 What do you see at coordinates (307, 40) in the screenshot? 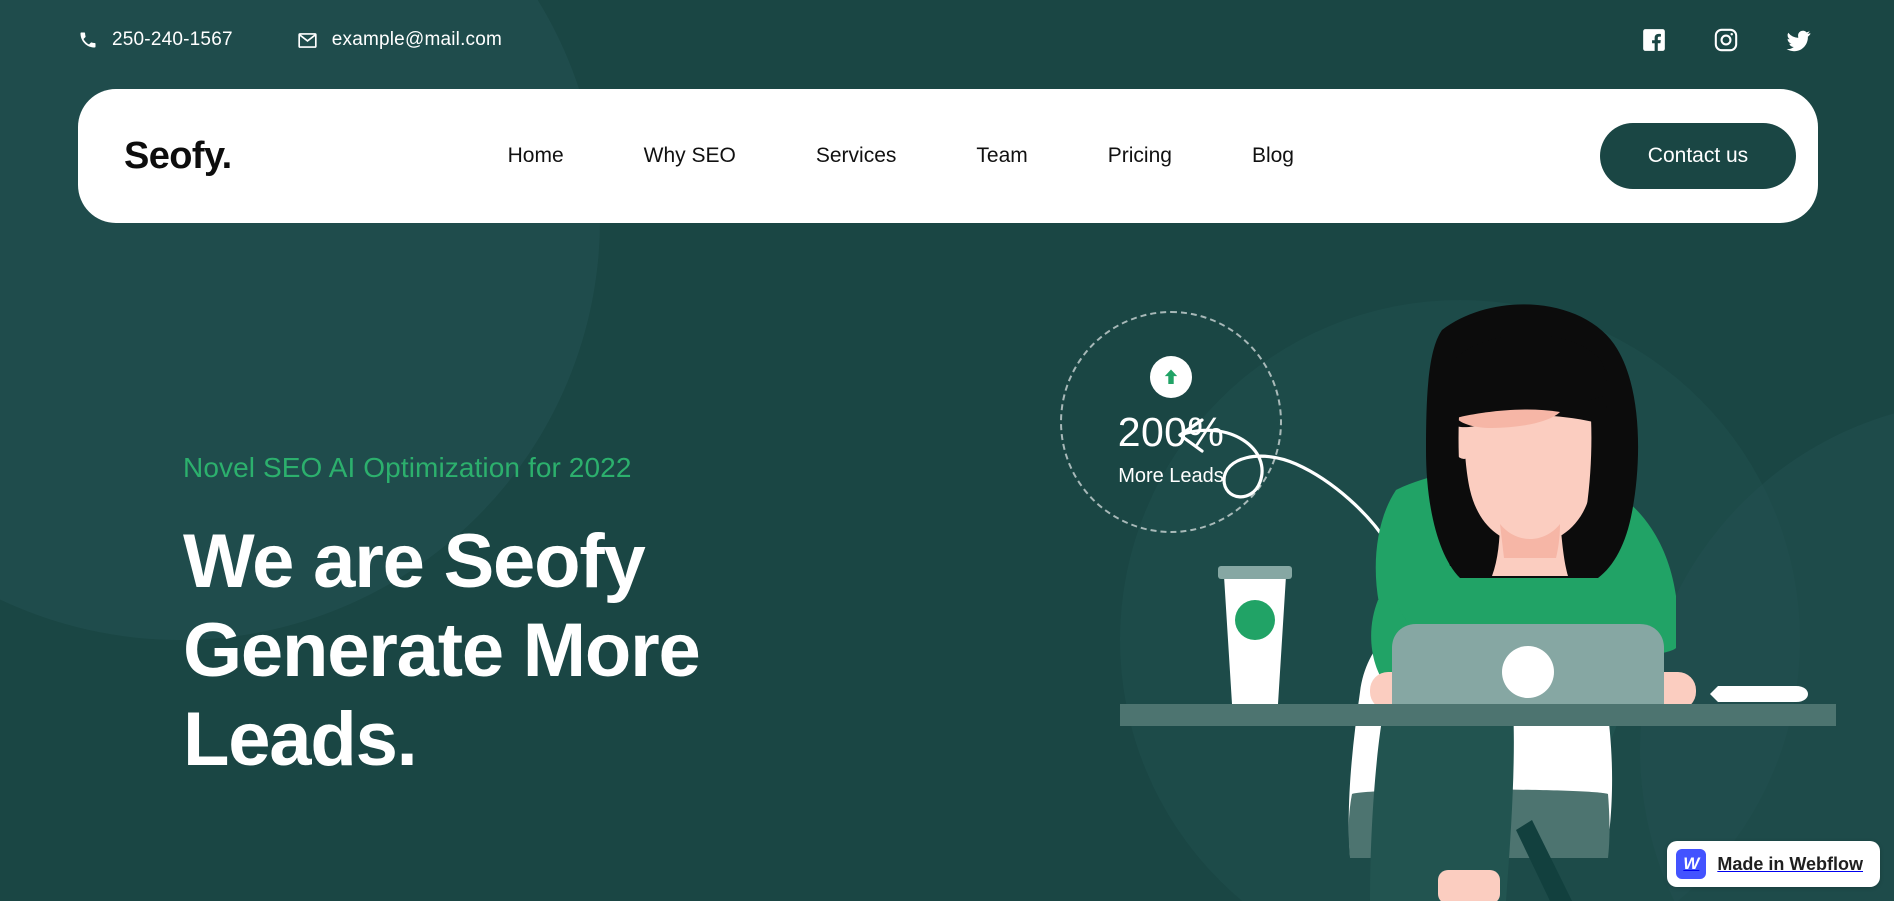
I see `envelope-icon` at bounding box center [307, 40].